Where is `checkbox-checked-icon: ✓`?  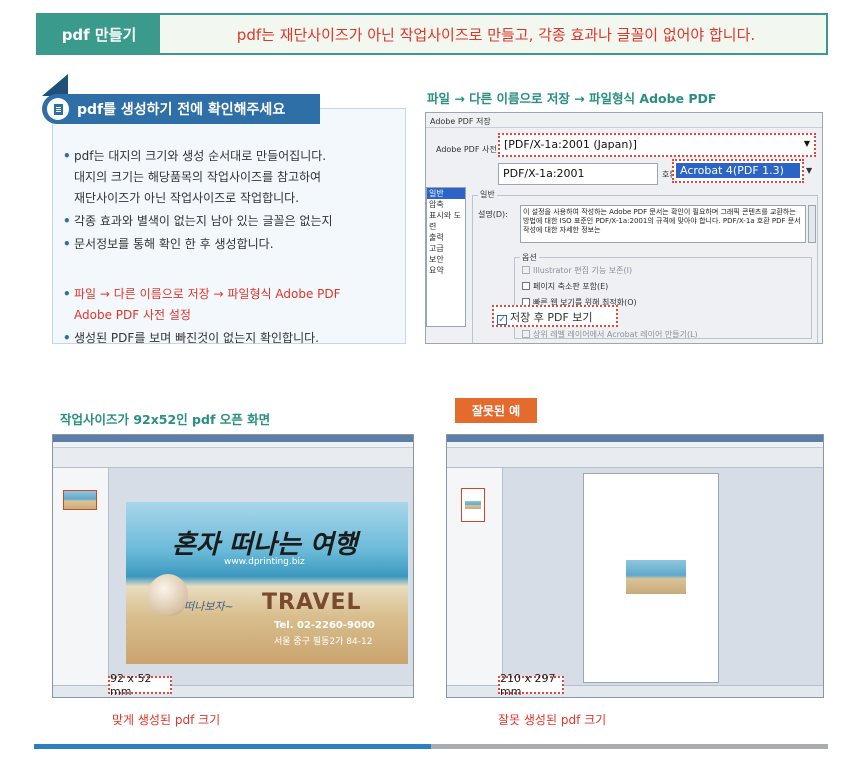 checkbox-checked-icon: ✓ is located at coordinates (502, 320).